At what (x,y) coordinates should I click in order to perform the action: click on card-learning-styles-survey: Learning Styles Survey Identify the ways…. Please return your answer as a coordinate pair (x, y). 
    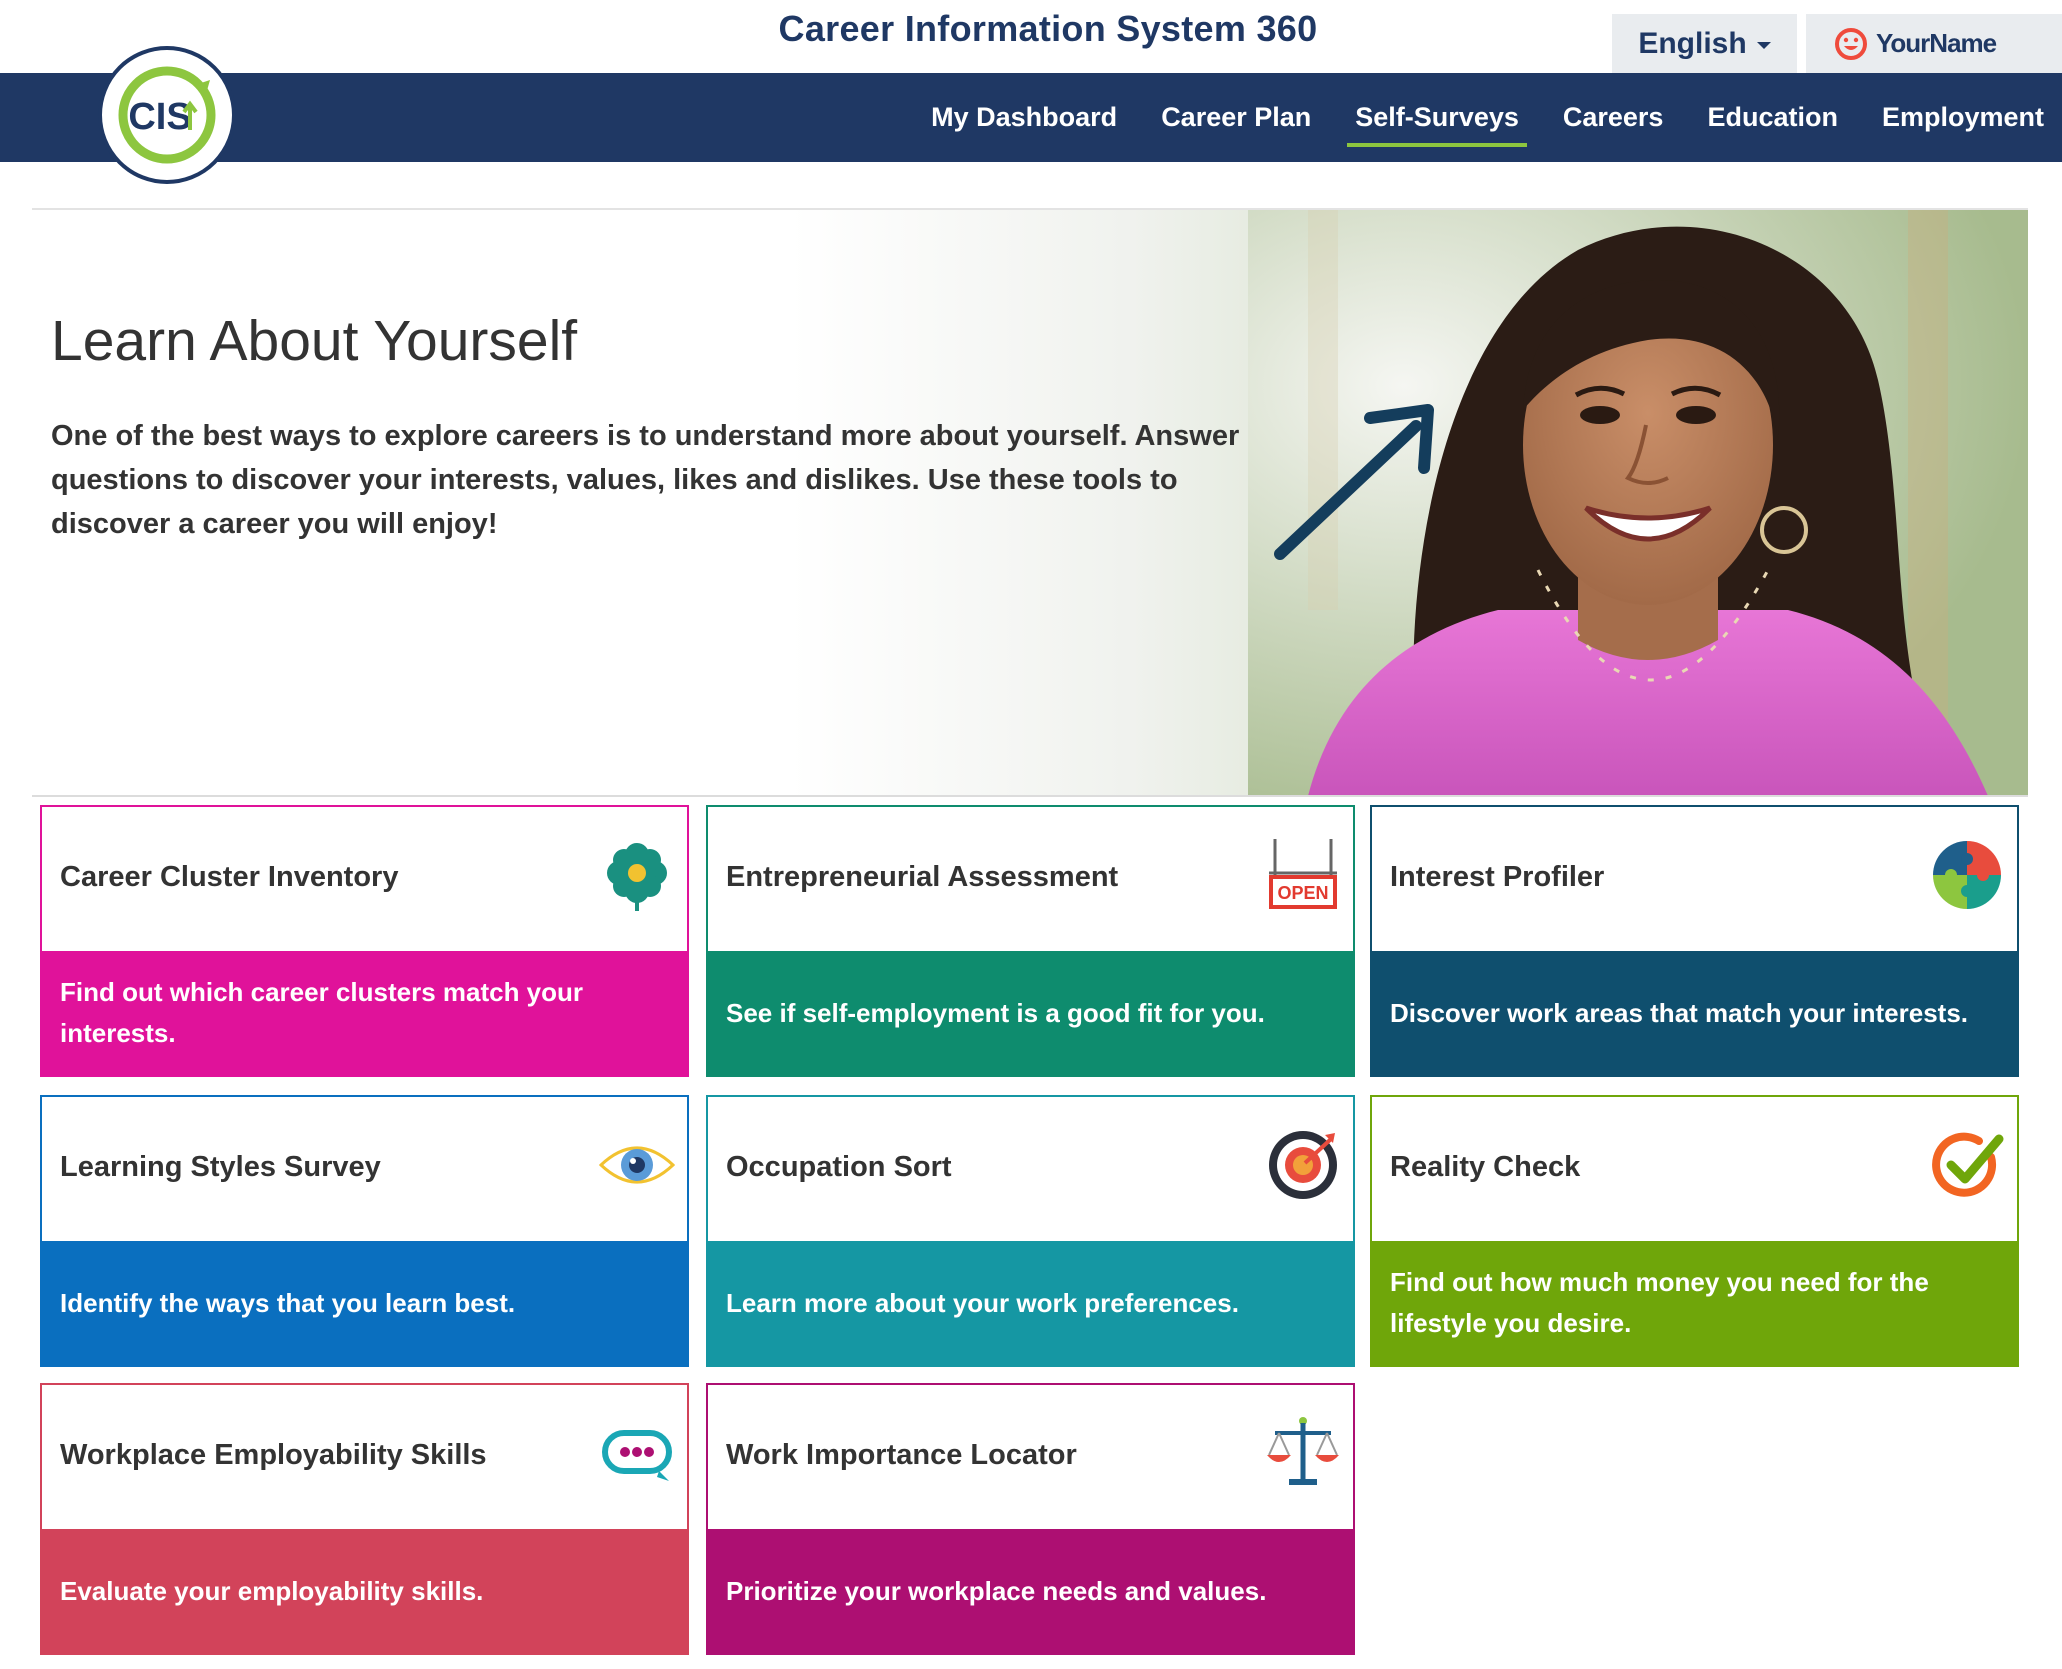
    Looking at the image, I should click on (364, 1231).